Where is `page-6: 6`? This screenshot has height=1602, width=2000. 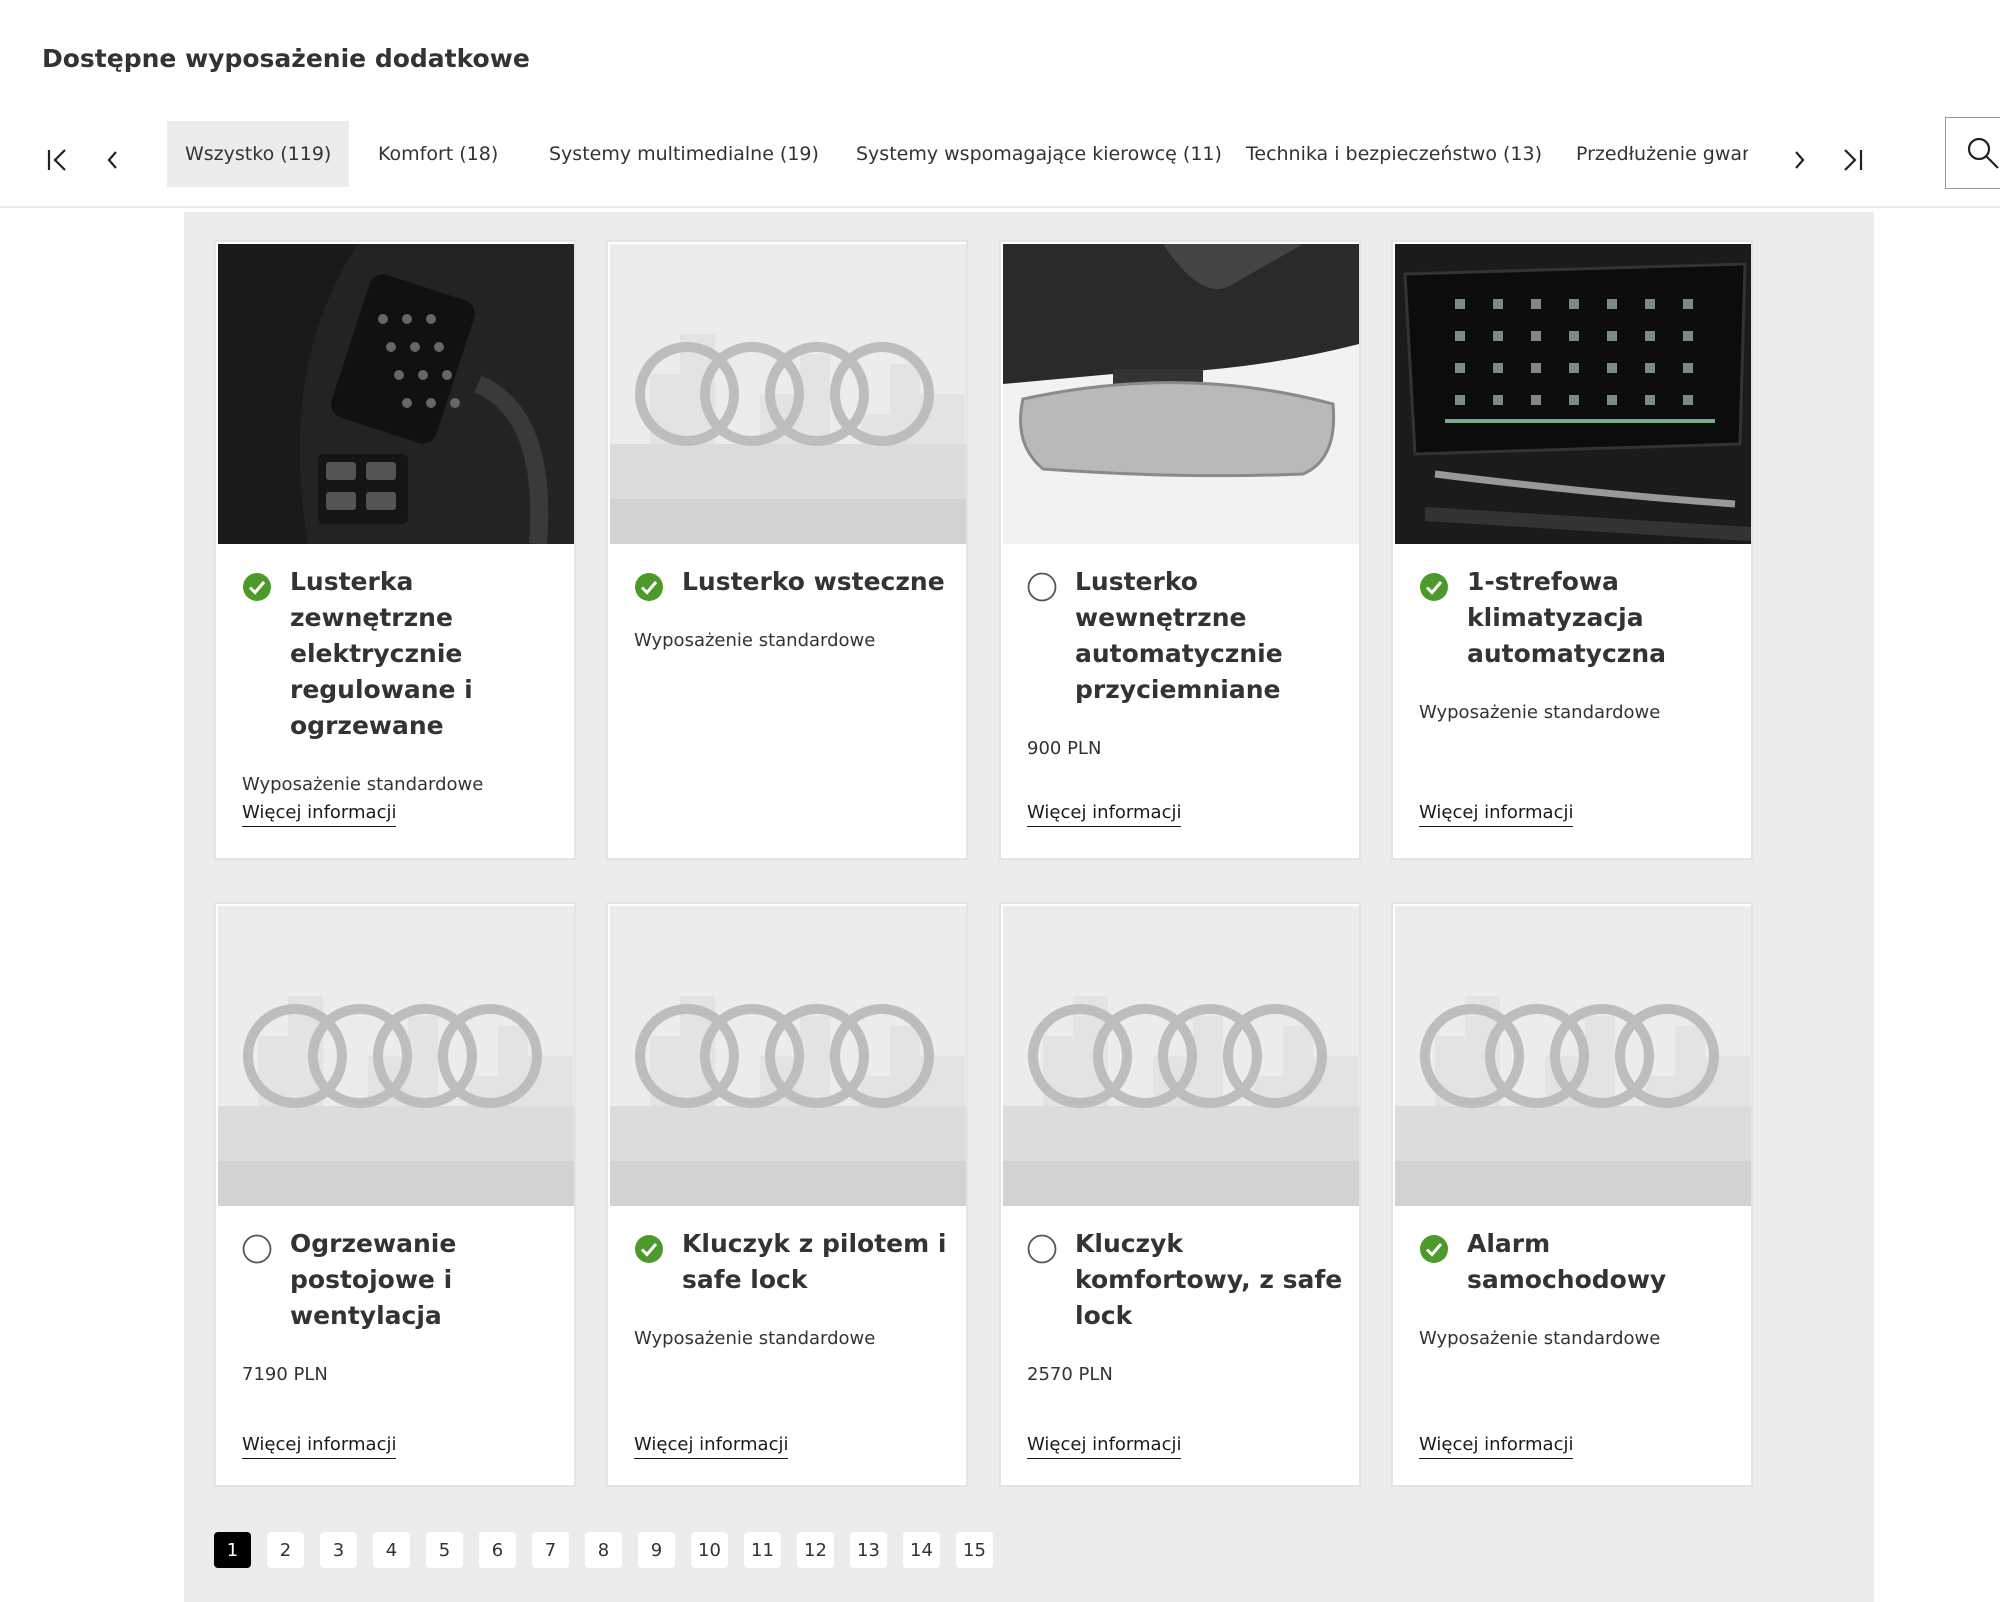
page-6: 6 is located at coordinates (497, 1550).